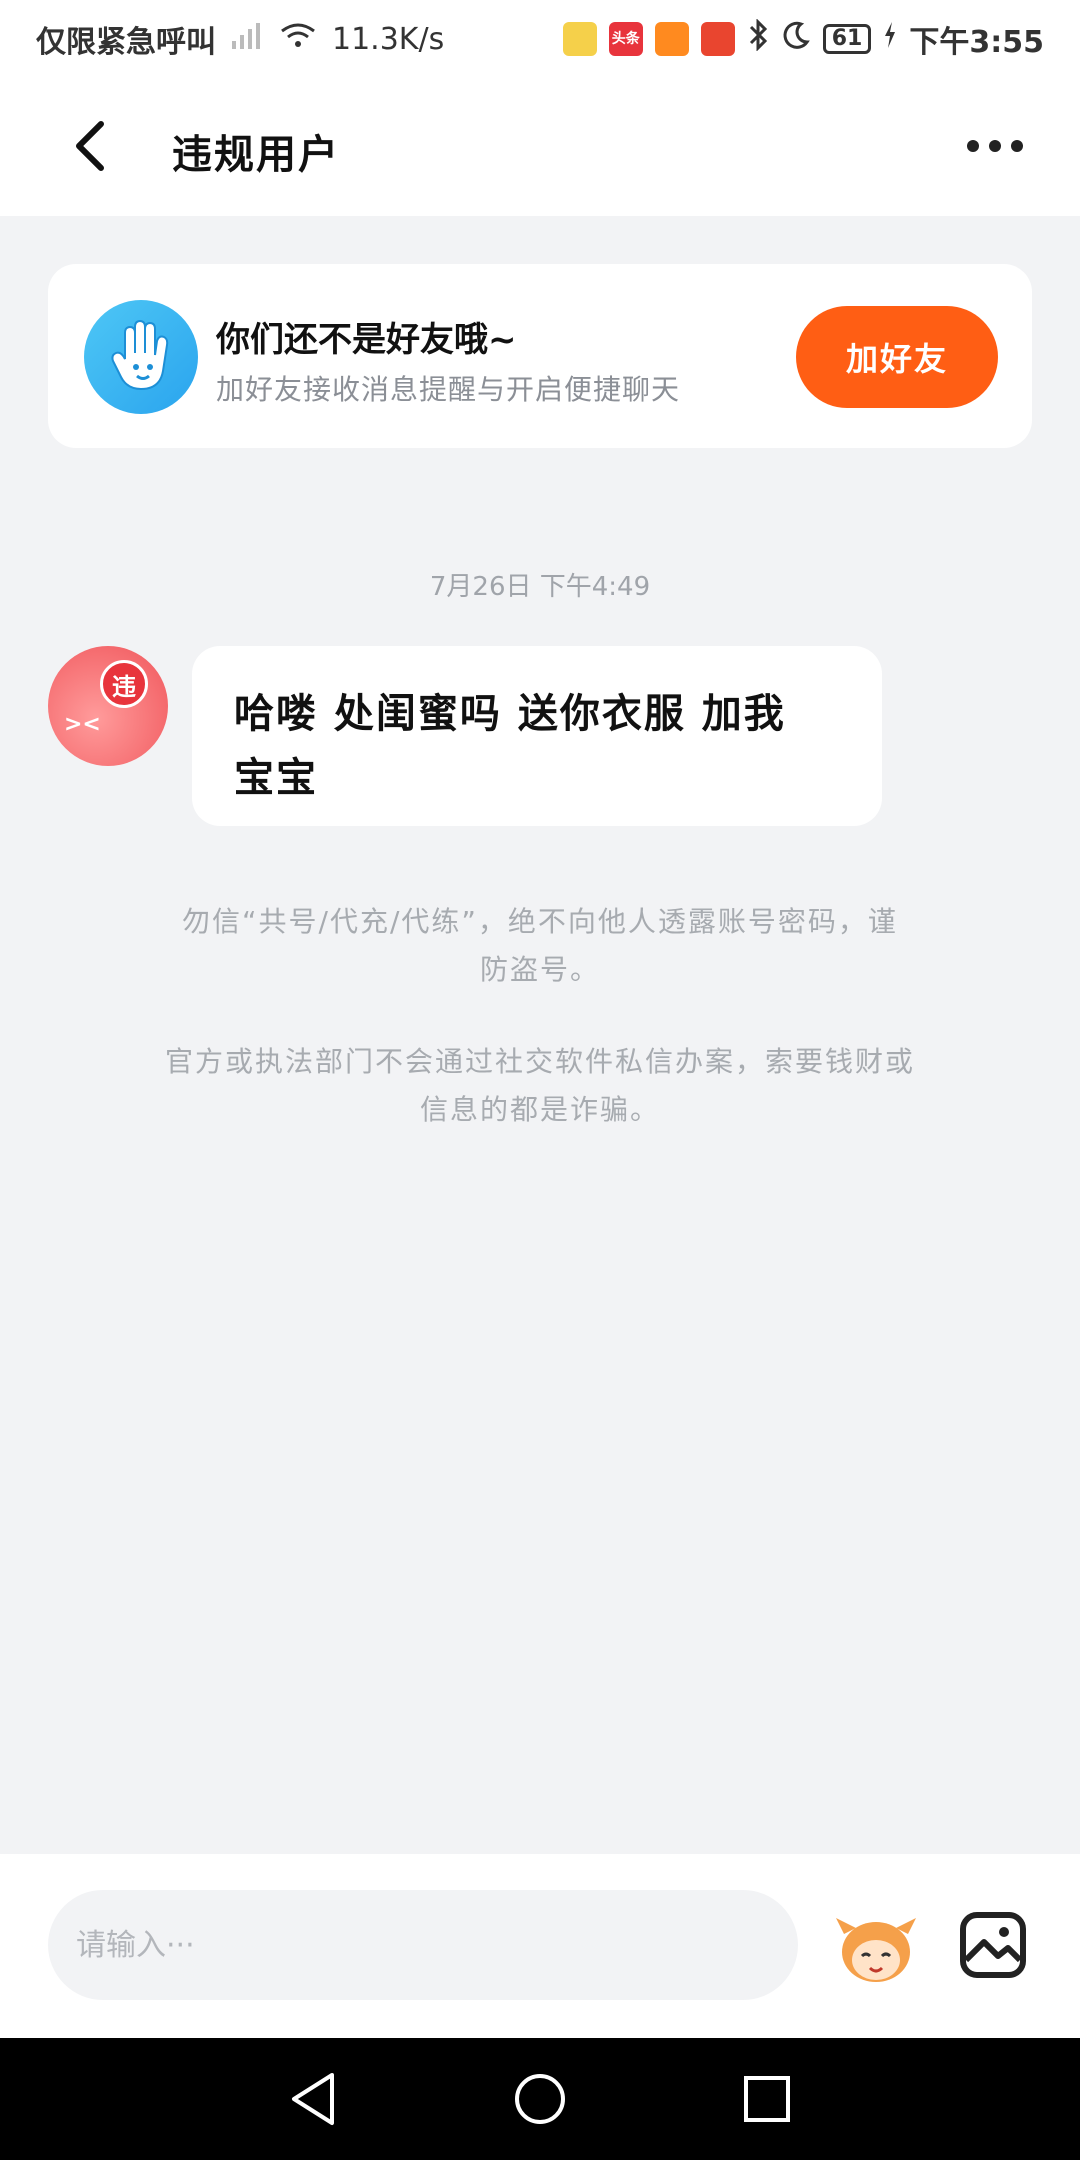  I want to click on gift-app-icon, so click(717, 39).